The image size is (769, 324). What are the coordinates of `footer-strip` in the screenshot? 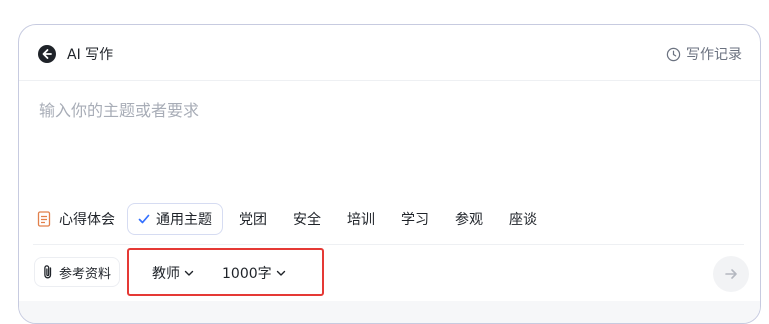 It's located at (389, 312).